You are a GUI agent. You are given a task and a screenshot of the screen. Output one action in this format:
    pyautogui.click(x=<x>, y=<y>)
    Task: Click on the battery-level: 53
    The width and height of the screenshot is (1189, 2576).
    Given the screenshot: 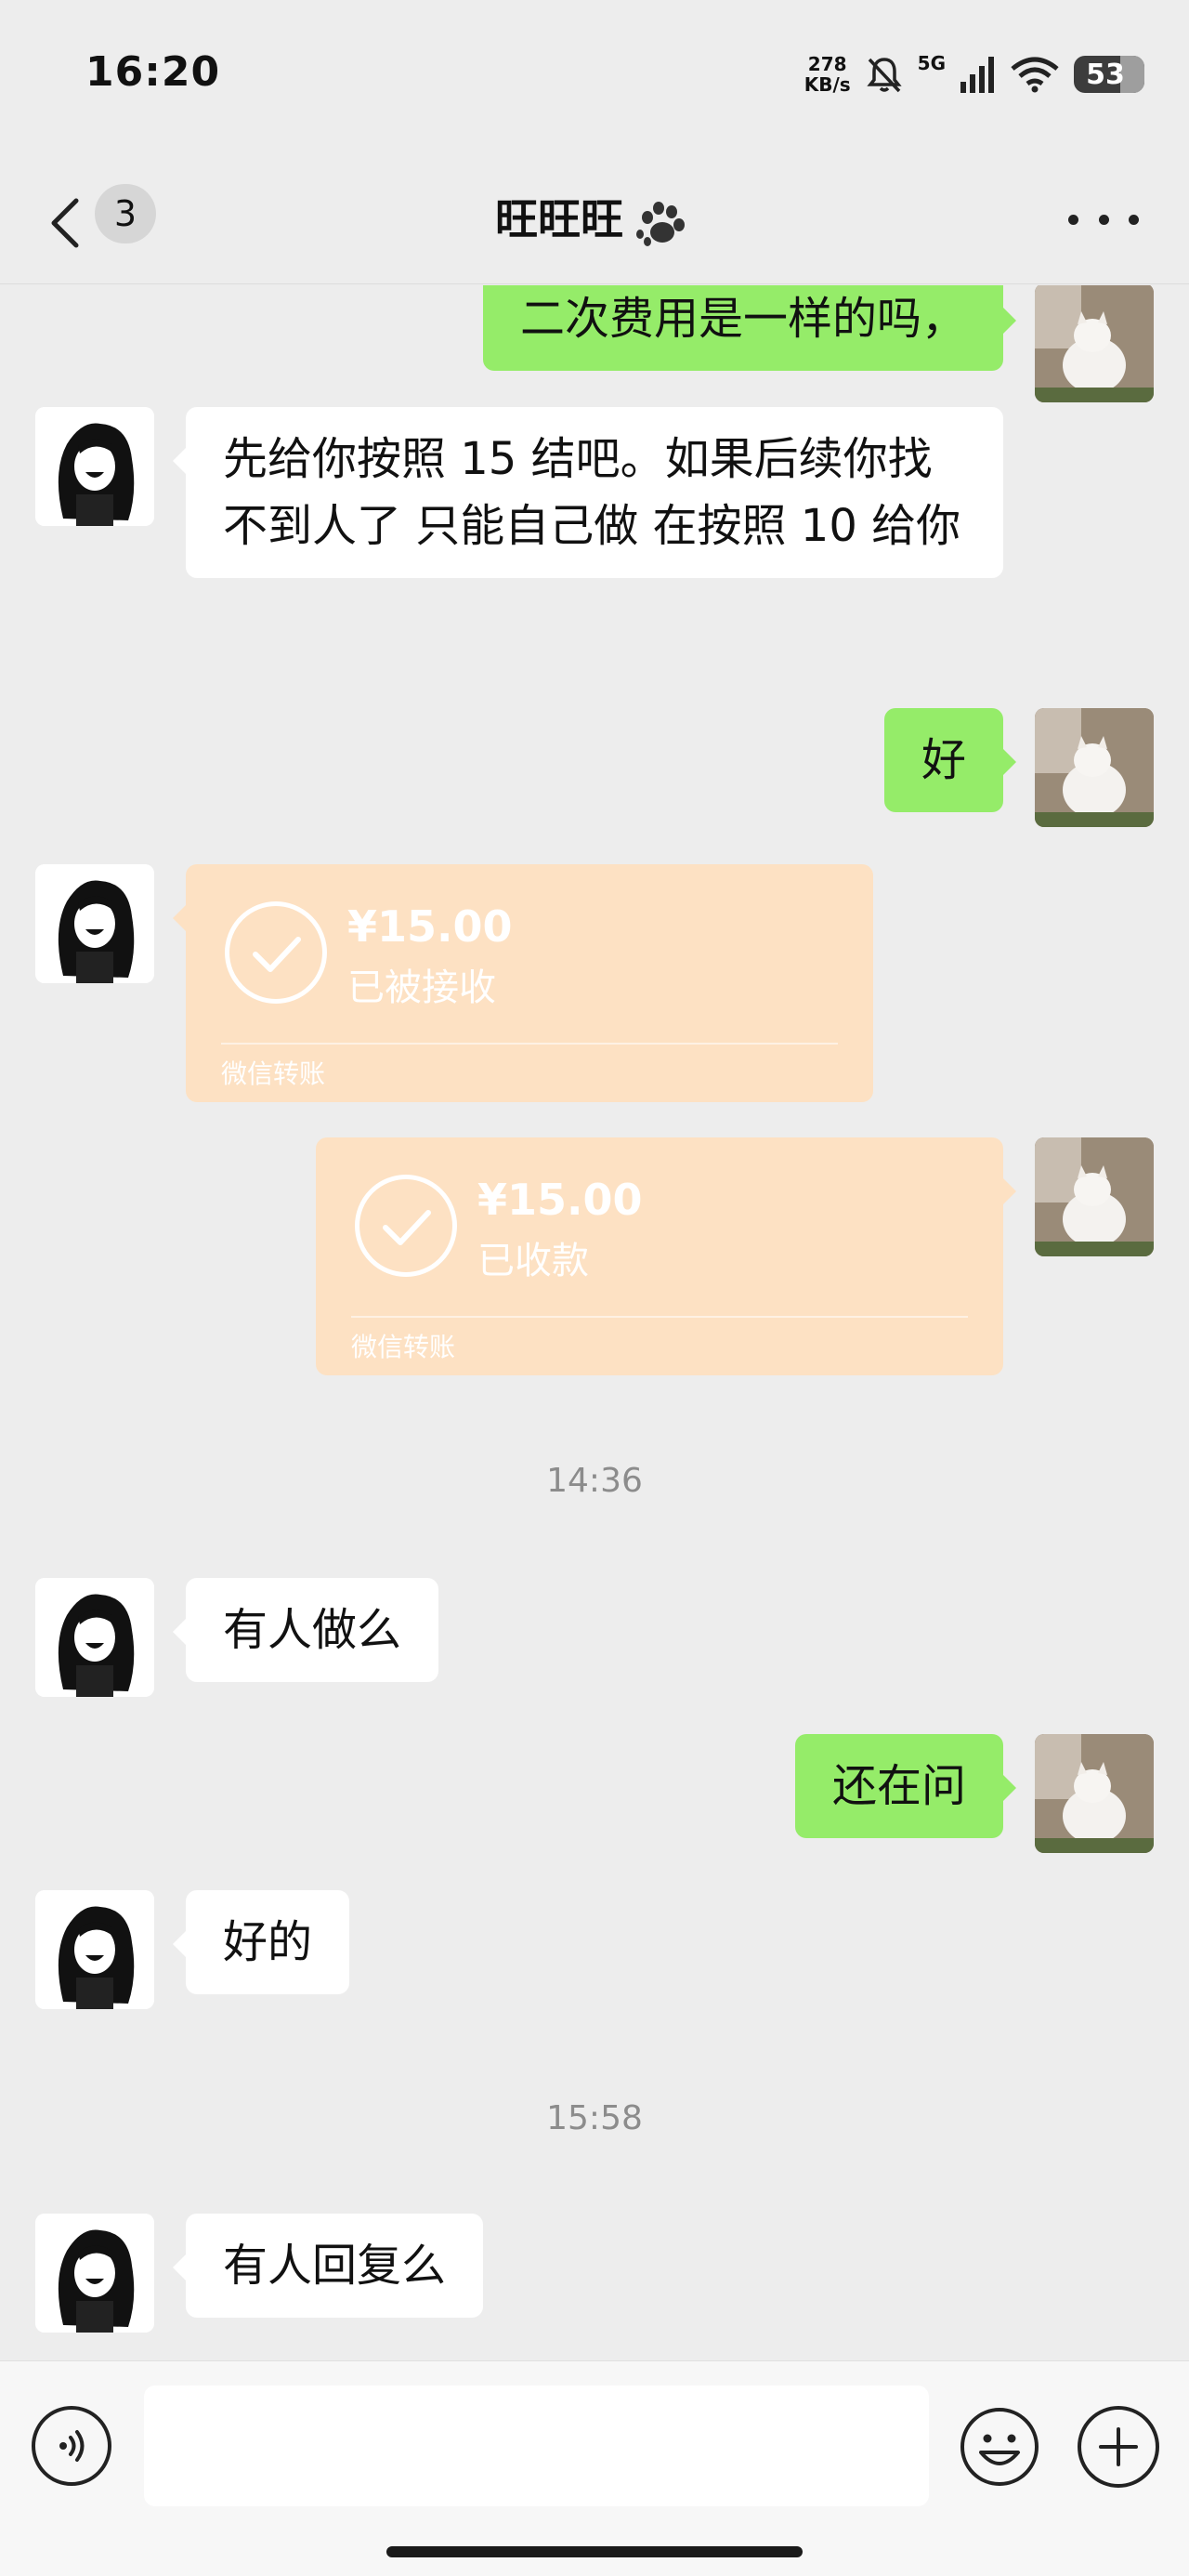 What is the action you would take?
    pyautogui.click(x=1105, y=74)
    